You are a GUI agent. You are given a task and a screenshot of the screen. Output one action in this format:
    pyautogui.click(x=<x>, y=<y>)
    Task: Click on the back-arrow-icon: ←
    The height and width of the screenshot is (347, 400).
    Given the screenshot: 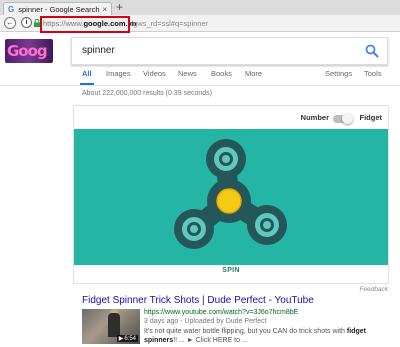 What is the action you would take?
    pyautogui.click(x=10, y=23)
    